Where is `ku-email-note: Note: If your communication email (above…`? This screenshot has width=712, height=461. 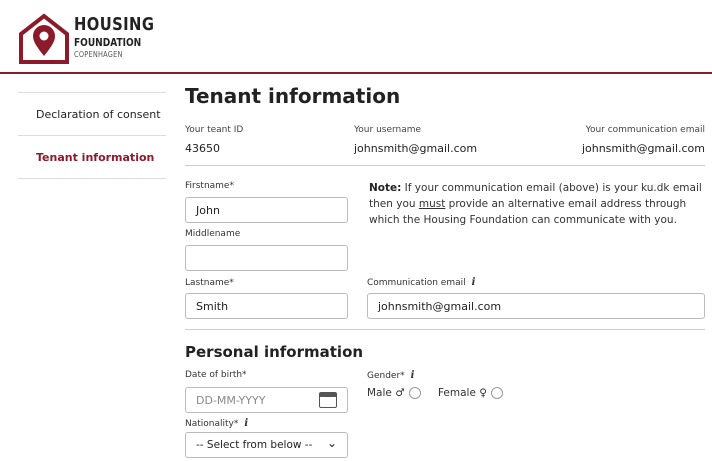
ku-email-note: Note: If your communication email (above… is located at coordinates (539, 204).